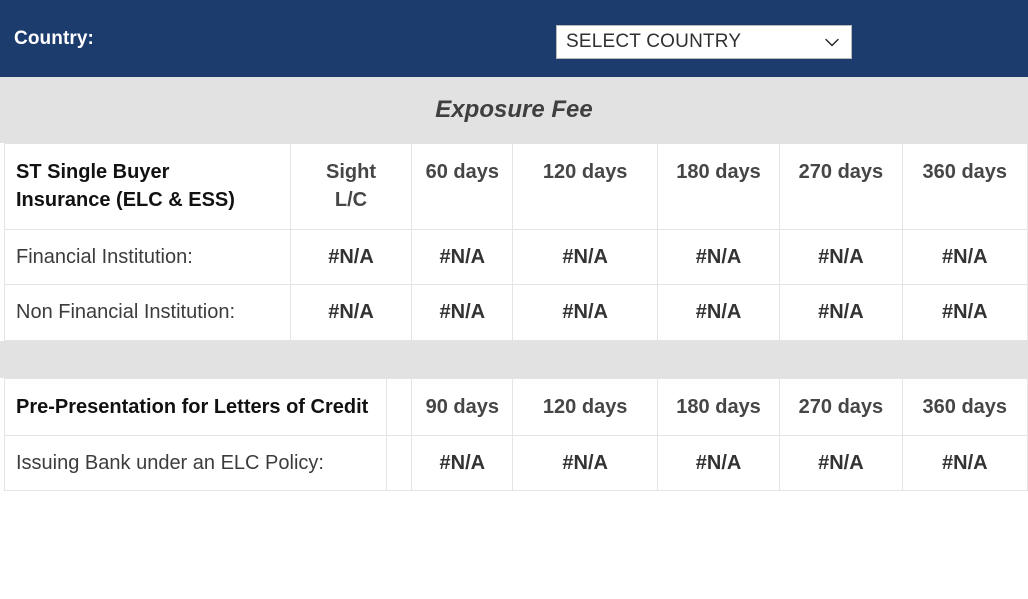 Image resolution: width=1028 pixels, height=599 pixels. I want to click on row-label-text: Non Financial Institution:, so click(126, 312).